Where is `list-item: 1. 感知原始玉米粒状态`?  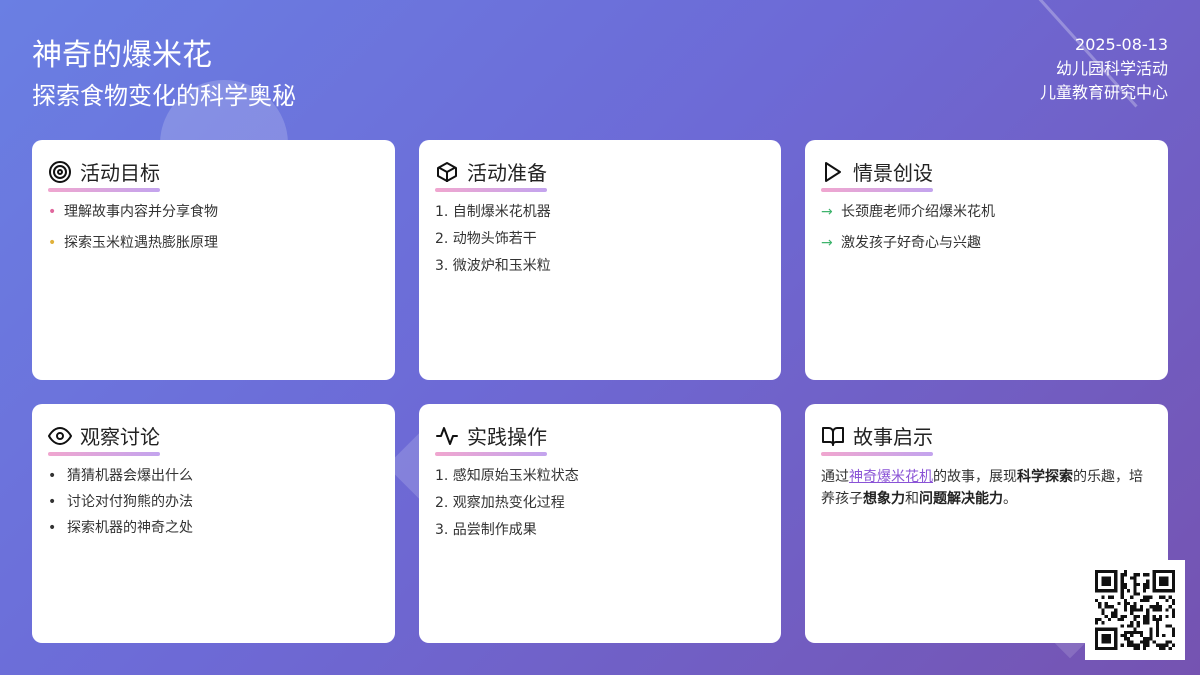 list-item: 1. 感知原始玉米粒状态 is located at coordinates (507, 476).